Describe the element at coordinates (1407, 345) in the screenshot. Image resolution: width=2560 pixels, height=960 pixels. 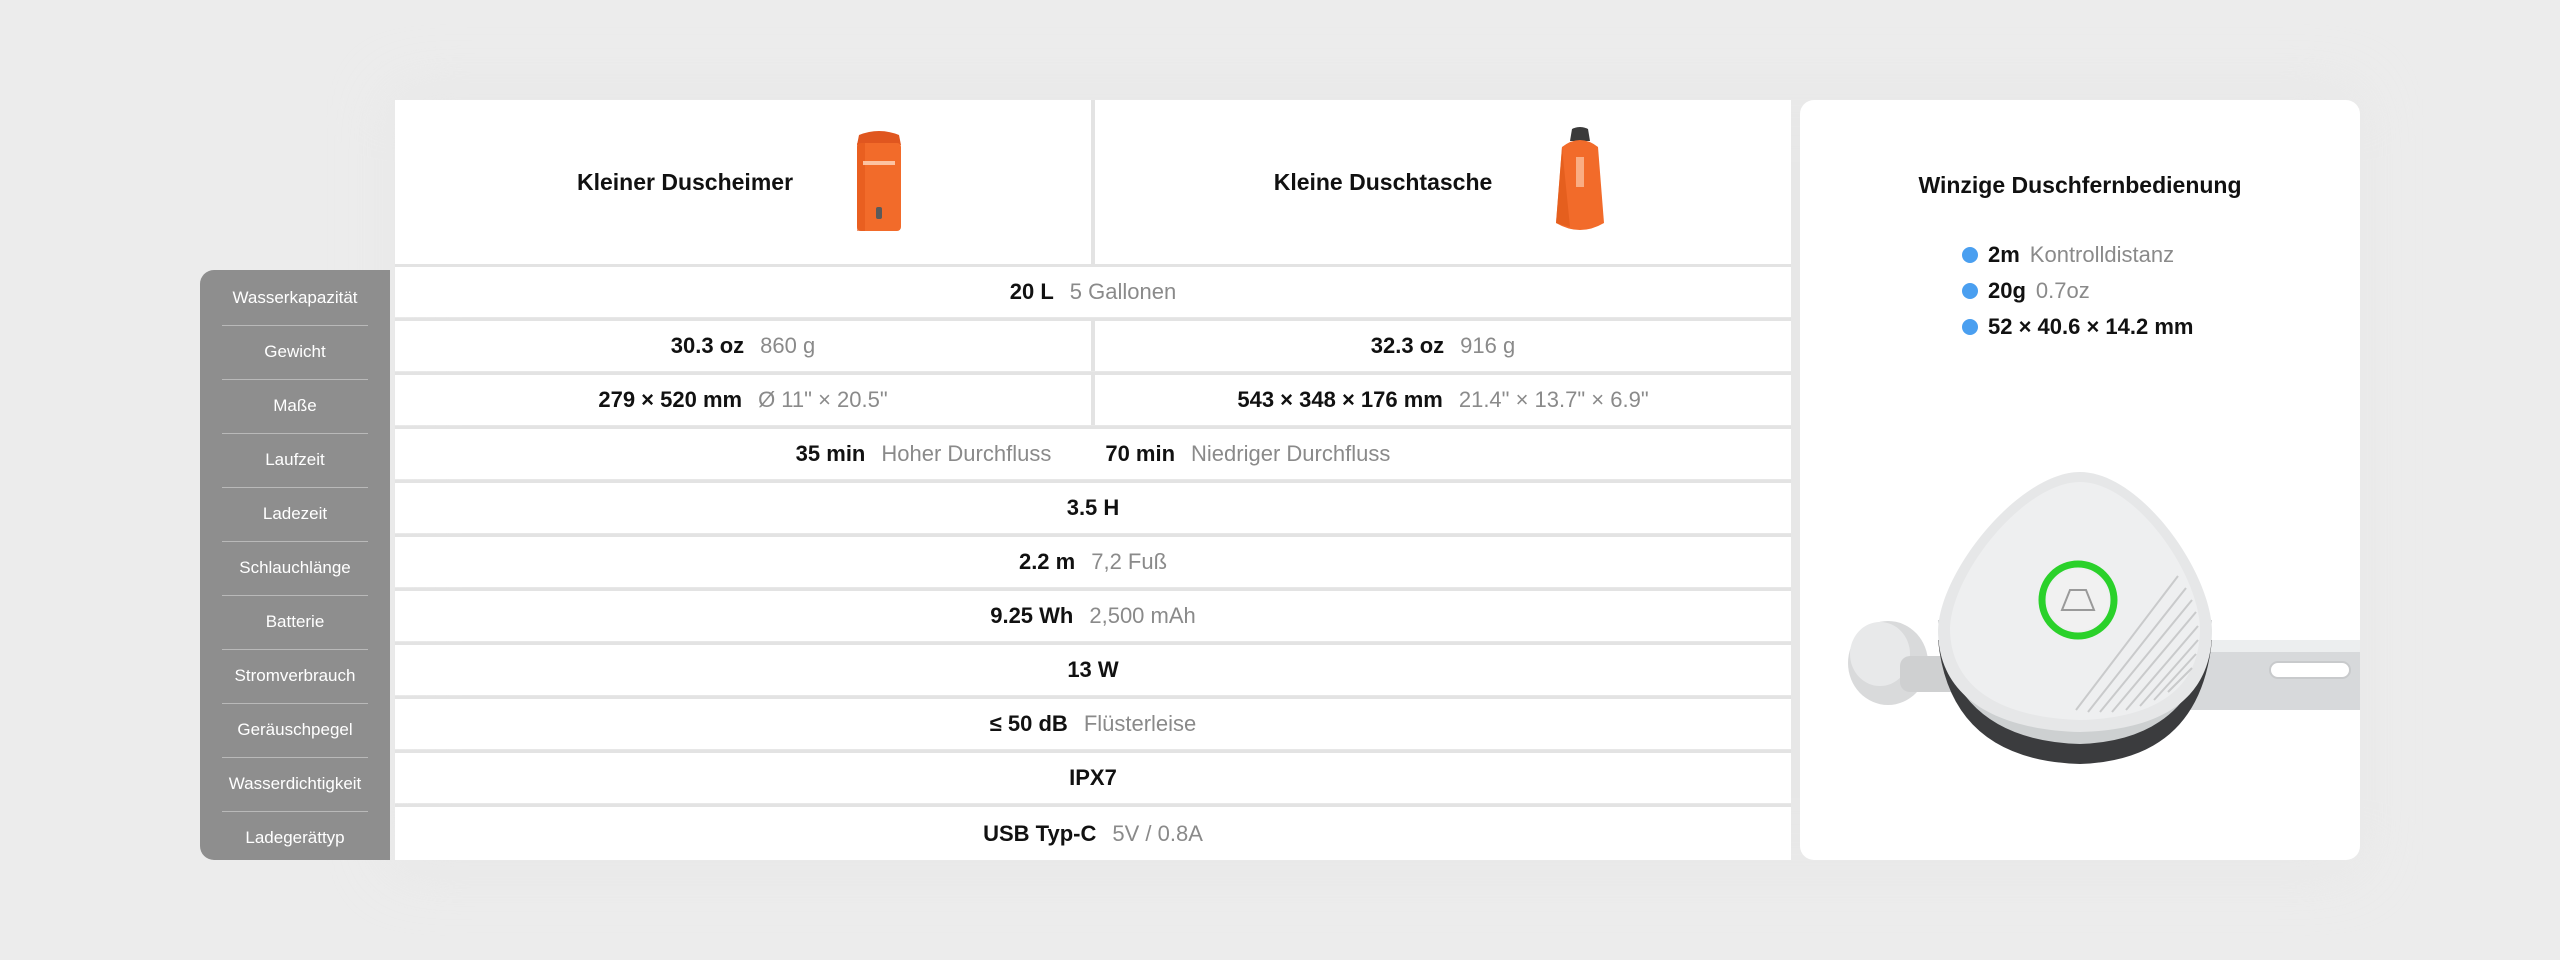
I see `weight-bag-value: 32.3 oz` at that location.